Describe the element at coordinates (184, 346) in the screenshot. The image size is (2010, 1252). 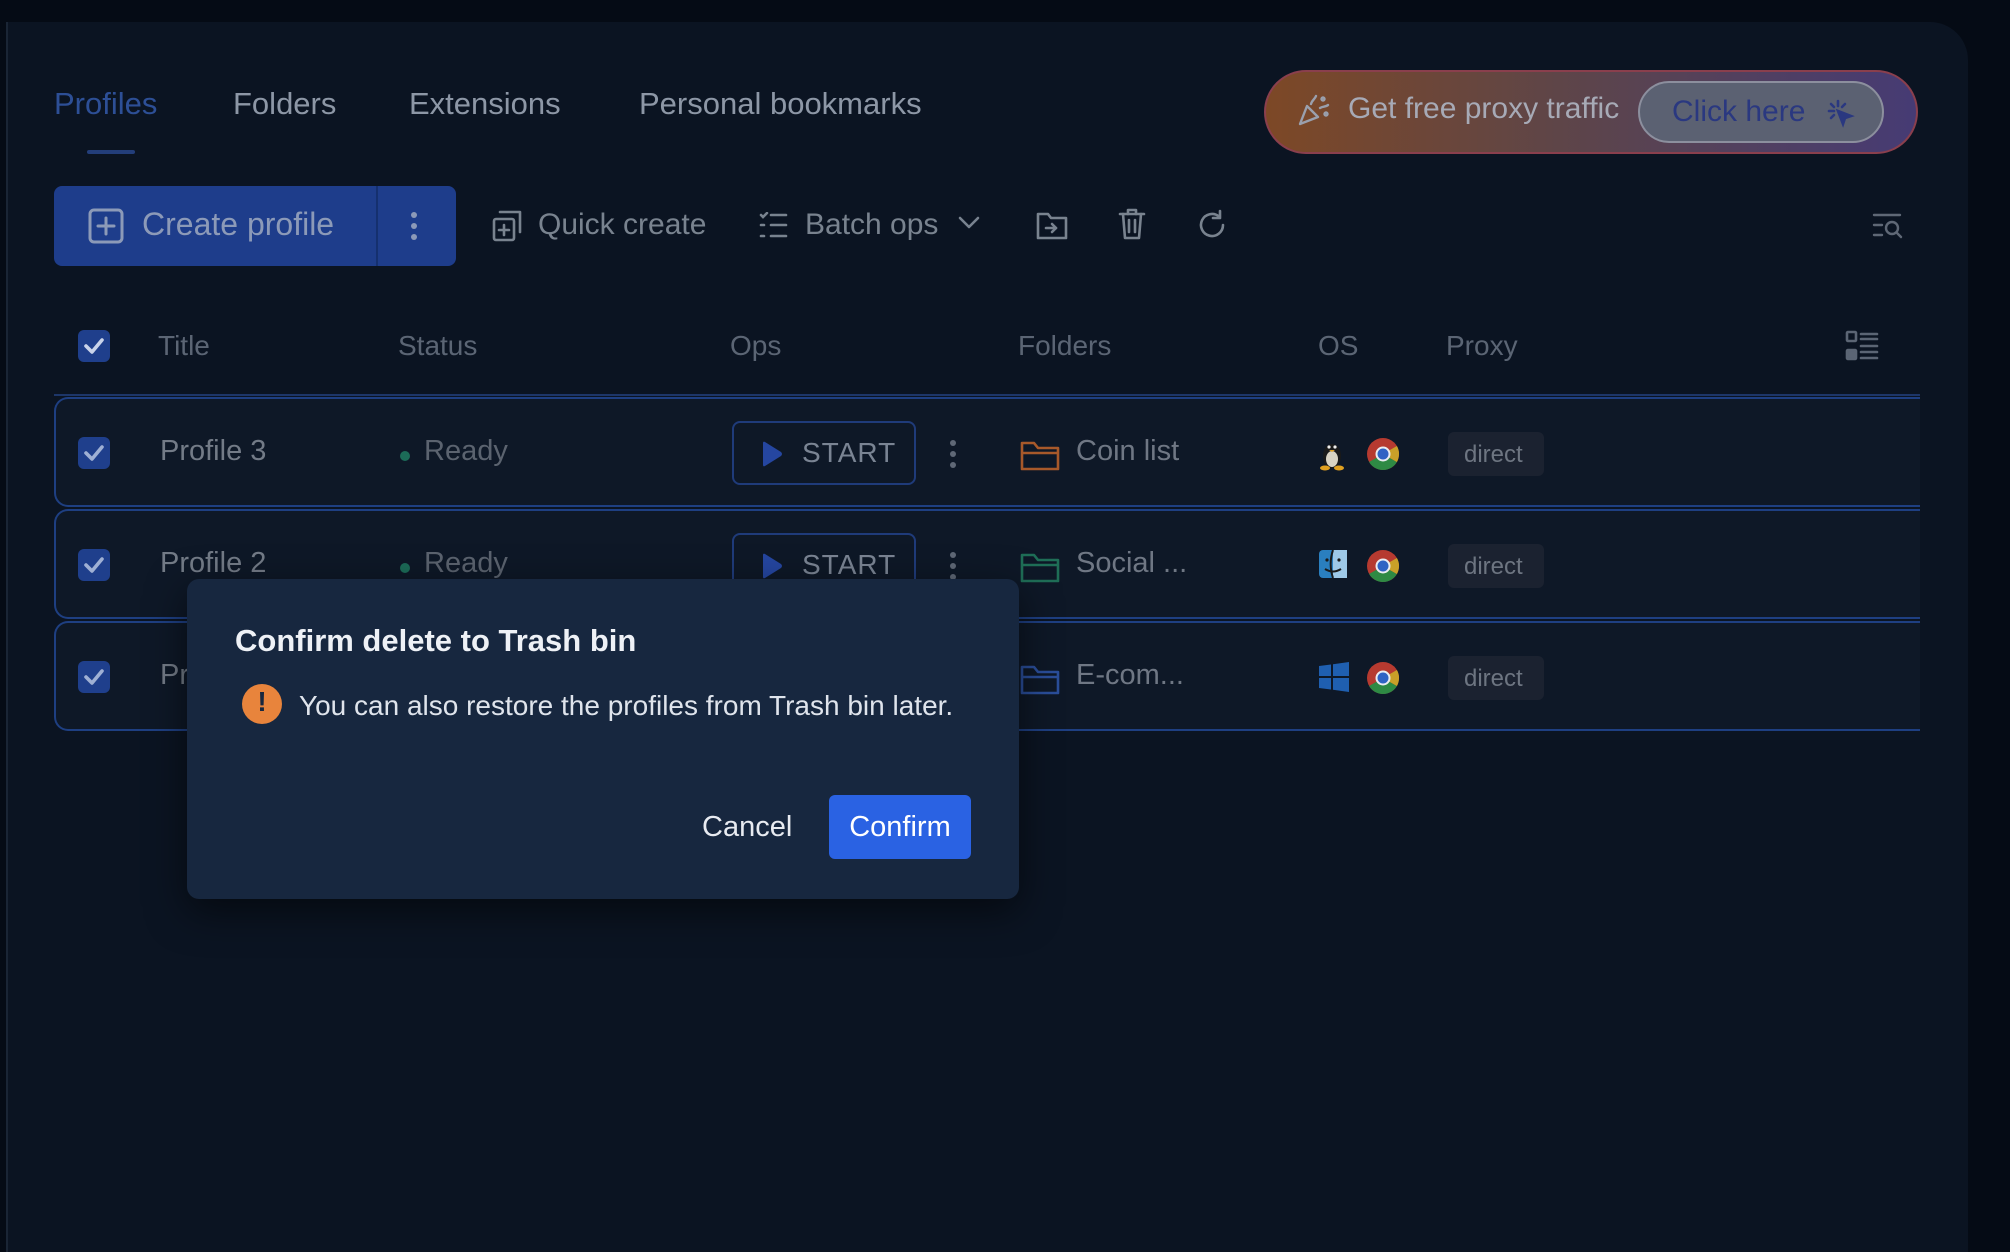
I see `header-title: Title` at that location.